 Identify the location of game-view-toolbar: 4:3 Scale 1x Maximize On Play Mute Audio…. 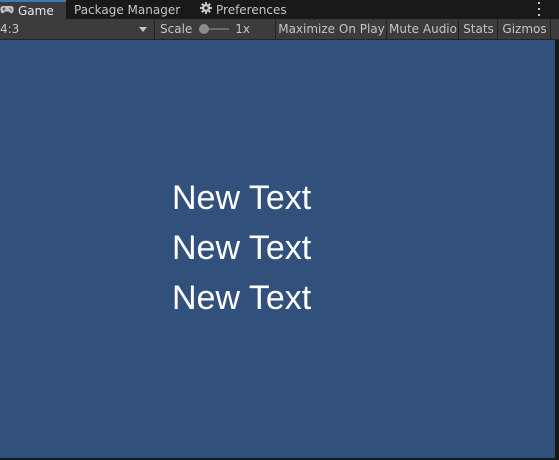
(279, 29).